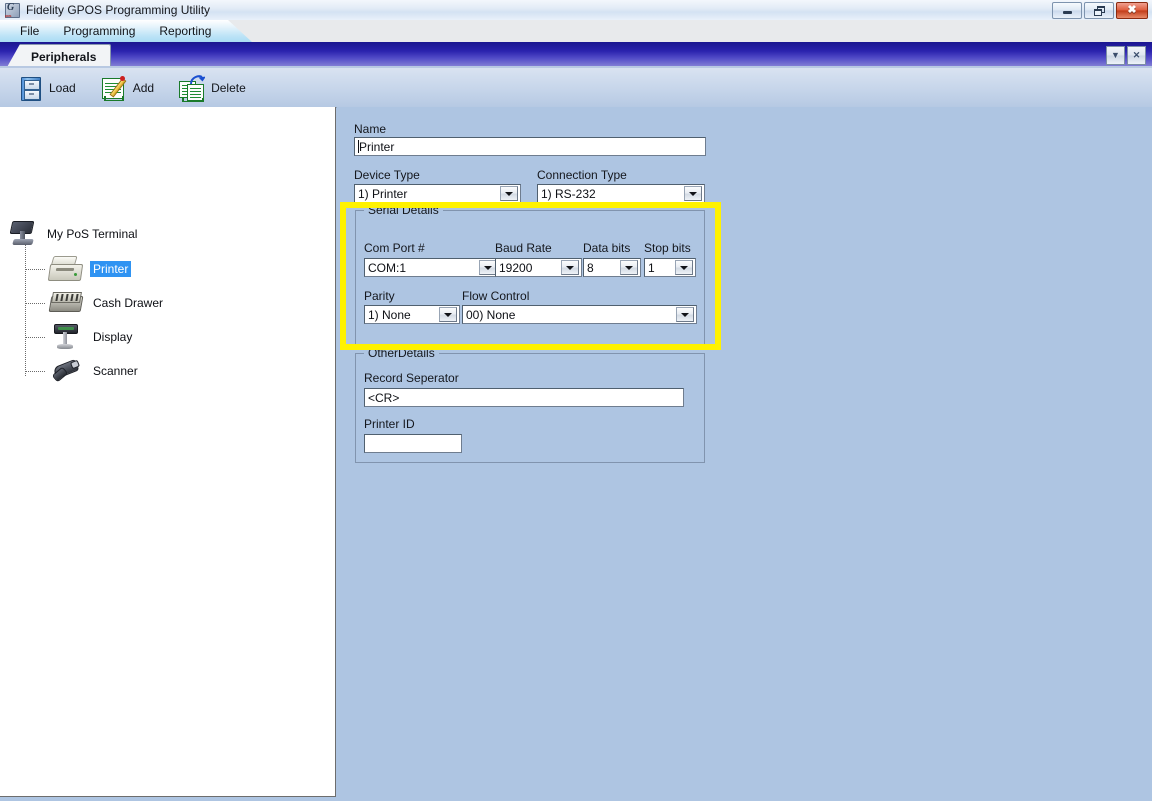 The height and width of the screenshot is (801, 1152). What do you see at coordinates (524, 397) in the screenshot?
I see `record-seperator-input: <CR>` at bounding box center [524, 397].